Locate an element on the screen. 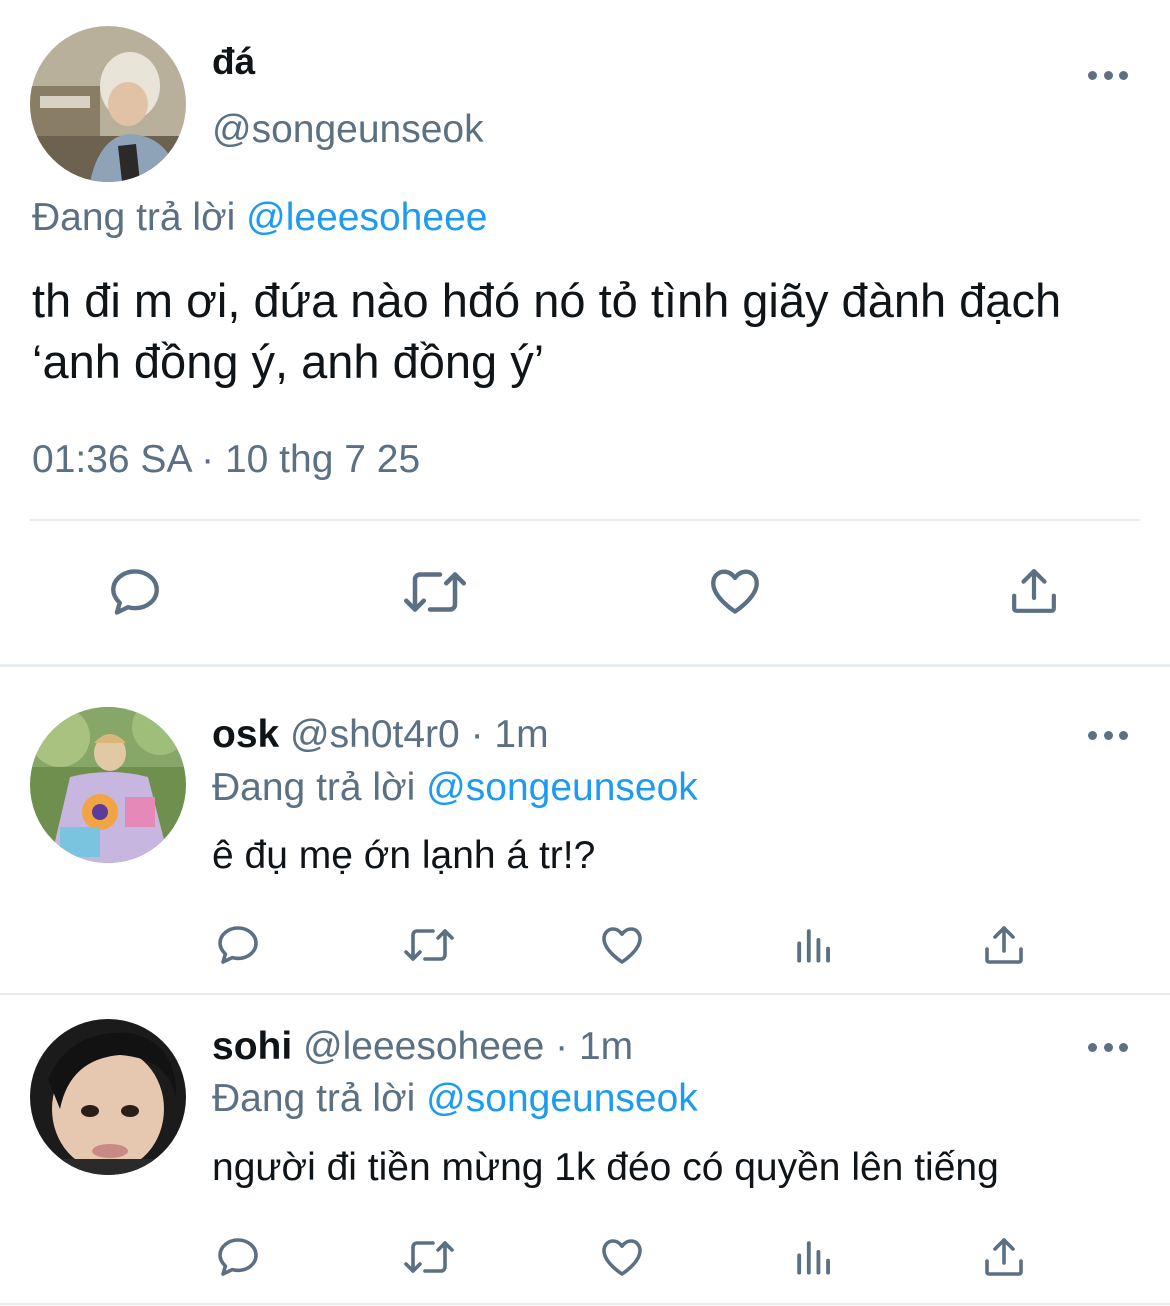 The width and height of the screenshot is (1170, 1306). reply-author-handle: @sh0t4r0 is located at coordinates (375, 734).